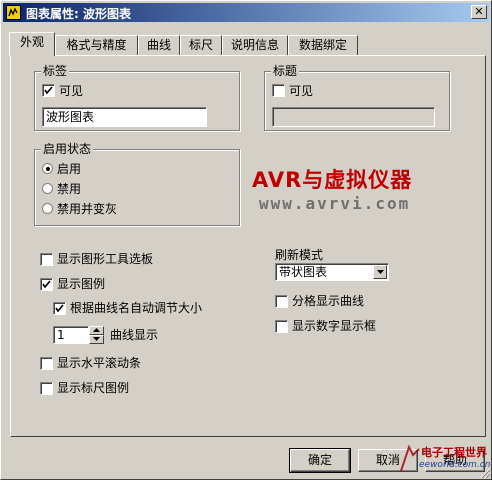 The image size is (492, 480). I want to click on tab-appearance: 外观, so click(32, 44).